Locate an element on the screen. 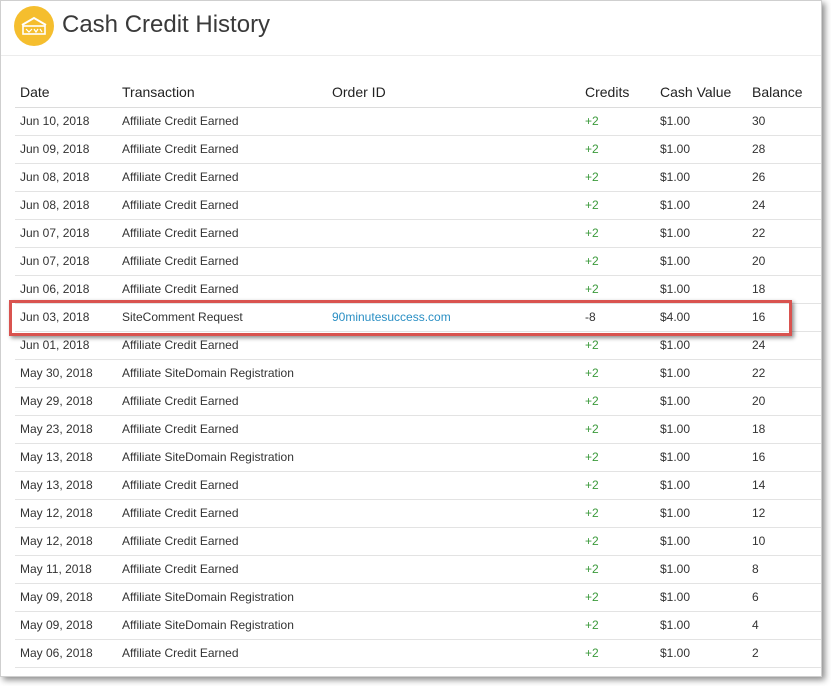 Image resolution: width=831 pixels, height=686 pixels. row-order-id: 90minutesuccess.com is located at coordinates (391, 317).